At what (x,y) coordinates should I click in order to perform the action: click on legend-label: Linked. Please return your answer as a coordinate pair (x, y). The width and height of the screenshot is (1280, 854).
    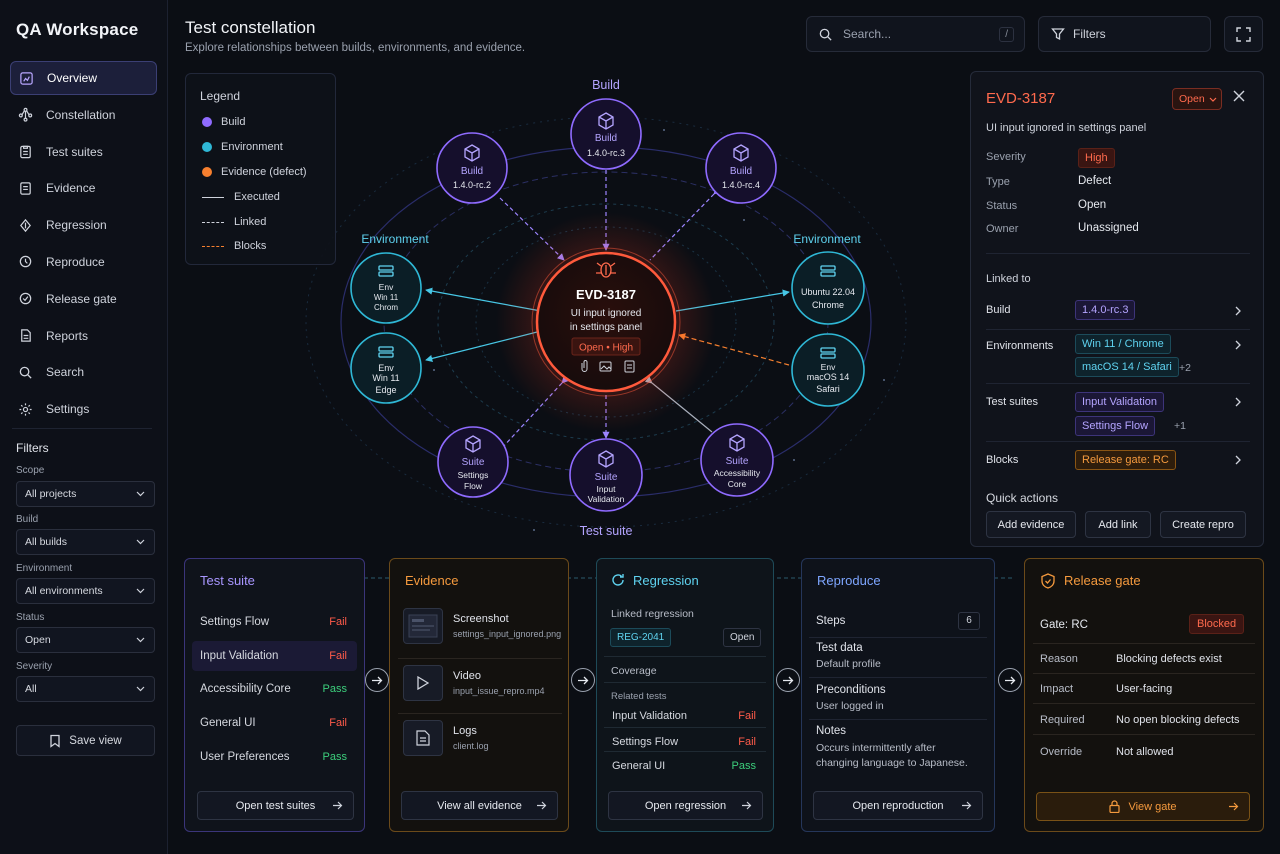
    Looking at the image, I should click on (250, 222).